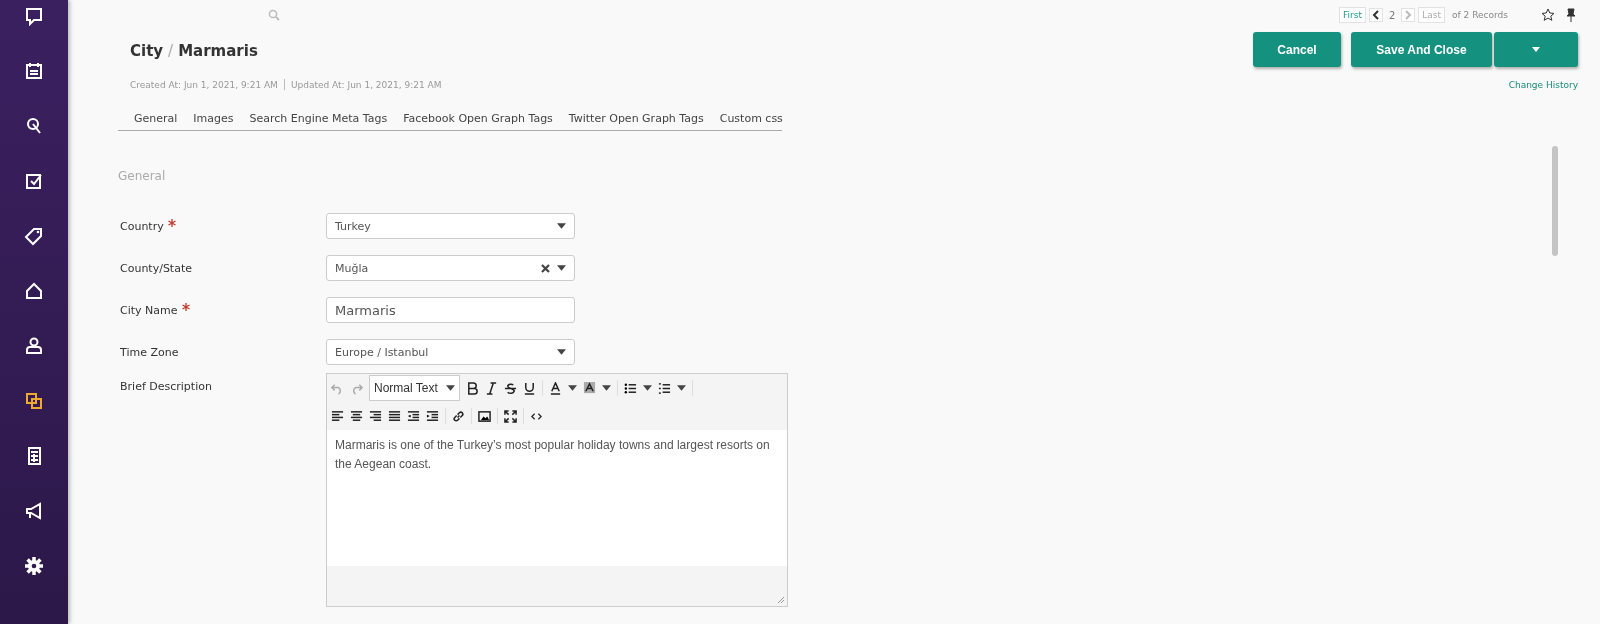 This screenshot has height=624, width=1600. What do you see at coordinates (1392, 15) in the screenshot?
I see `page-number: 2` at bounding box center [1392, 15].